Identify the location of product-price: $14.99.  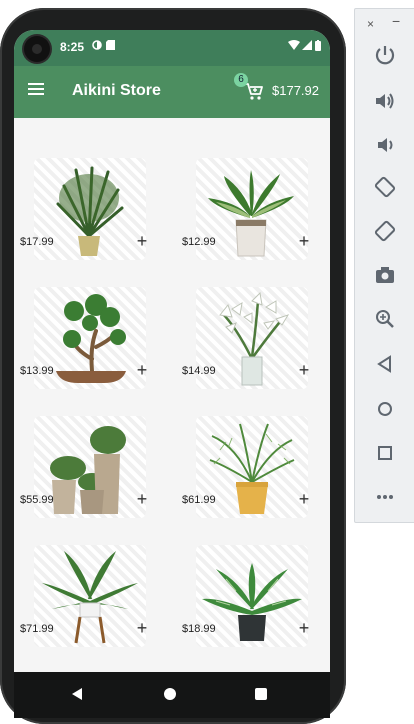
(199, 371).